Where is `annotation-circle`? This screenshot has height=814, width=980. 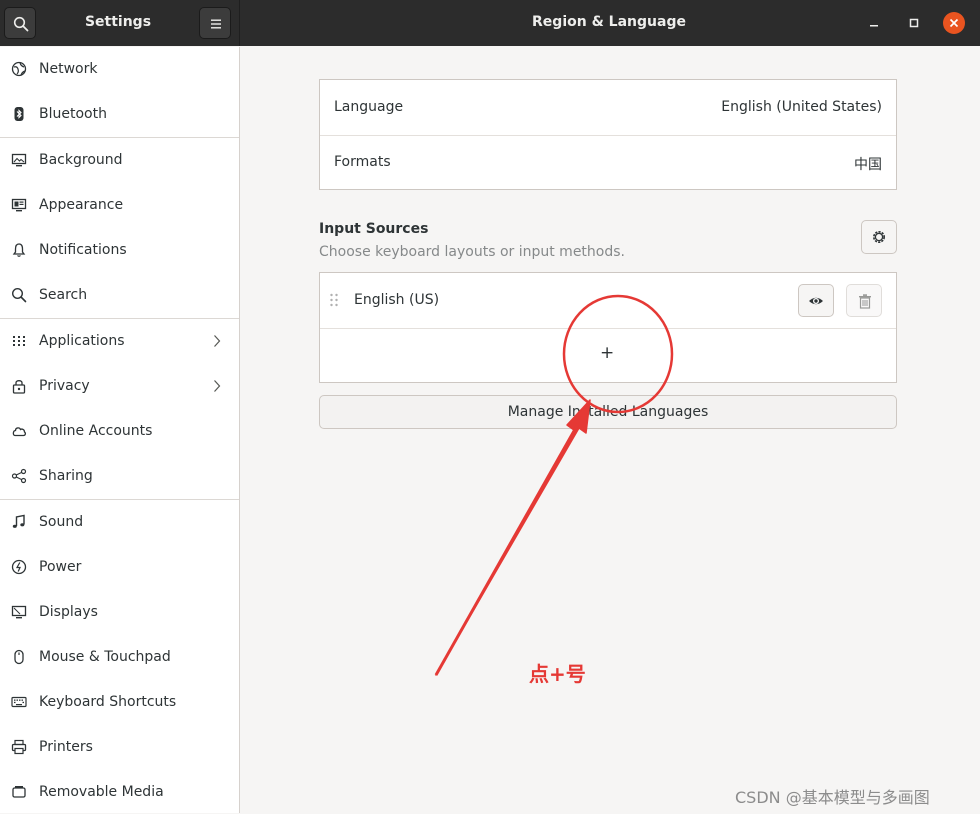
annotation-circle is located at coordinates (618, 354).